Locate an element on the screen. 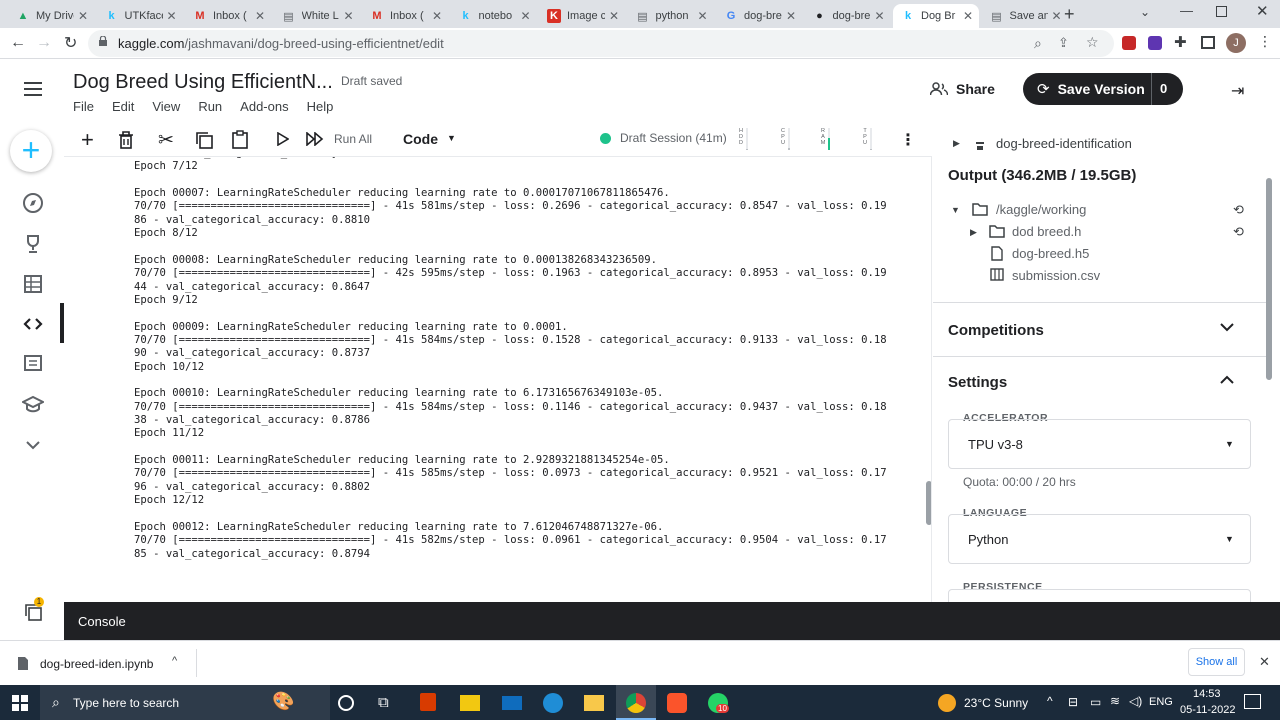  cortana-icon is located at coordinates (346, 703).